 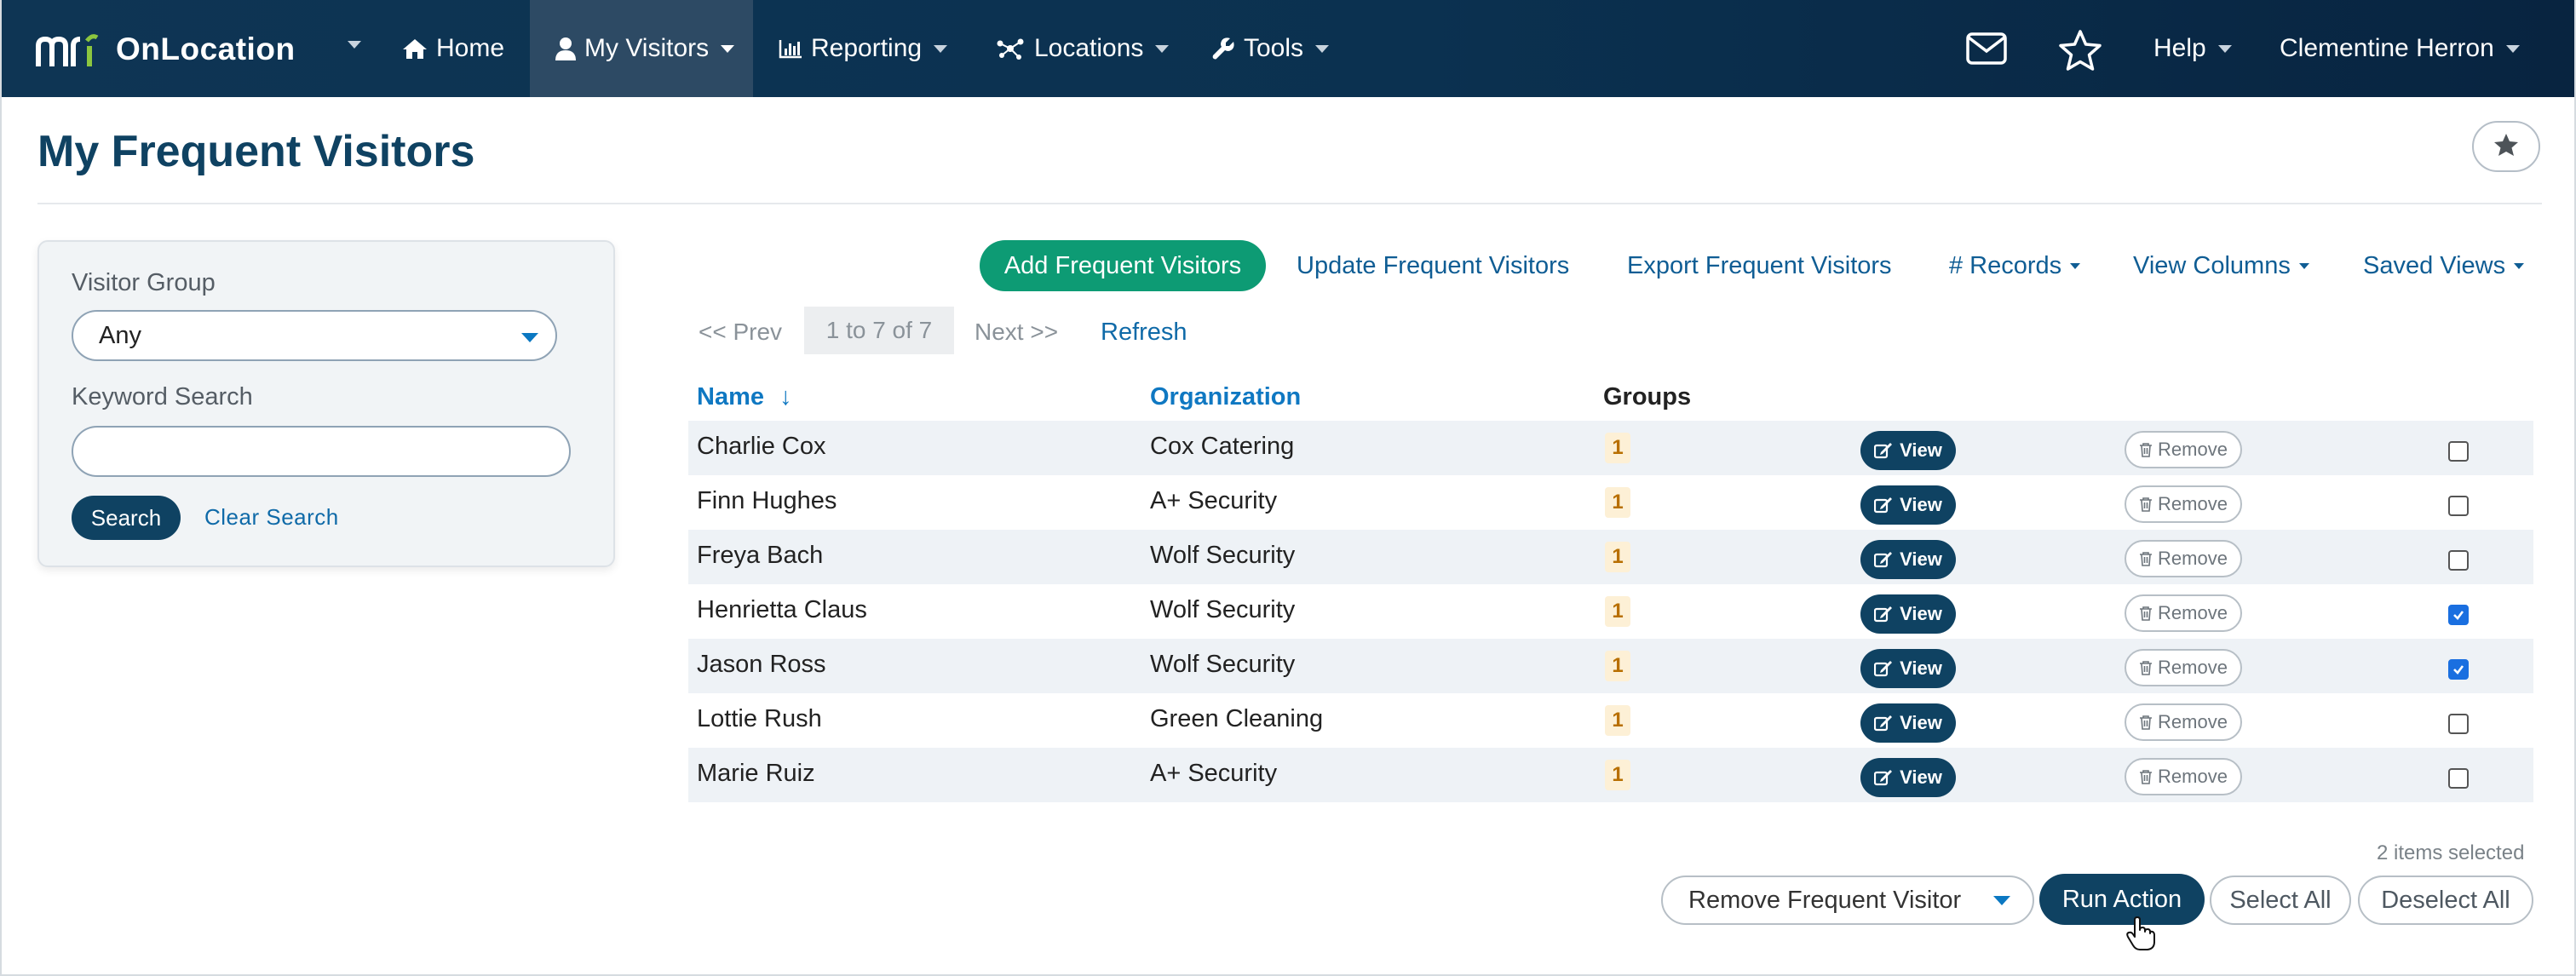 What do you see at coordinates (1223, 48) in the screenshot?
I see `wrench-icon` at bounding box center [1223, 48].